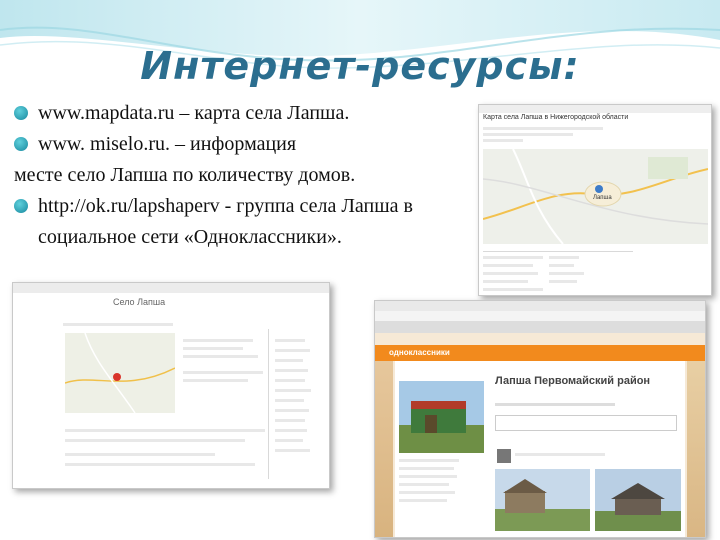 This screenshot has width=720, height=540. What do you see at coordinates (573, 381) in the screenshot?
I see `ok-group-title: Лапша Первомайский район` at bounding box center [573, 381].